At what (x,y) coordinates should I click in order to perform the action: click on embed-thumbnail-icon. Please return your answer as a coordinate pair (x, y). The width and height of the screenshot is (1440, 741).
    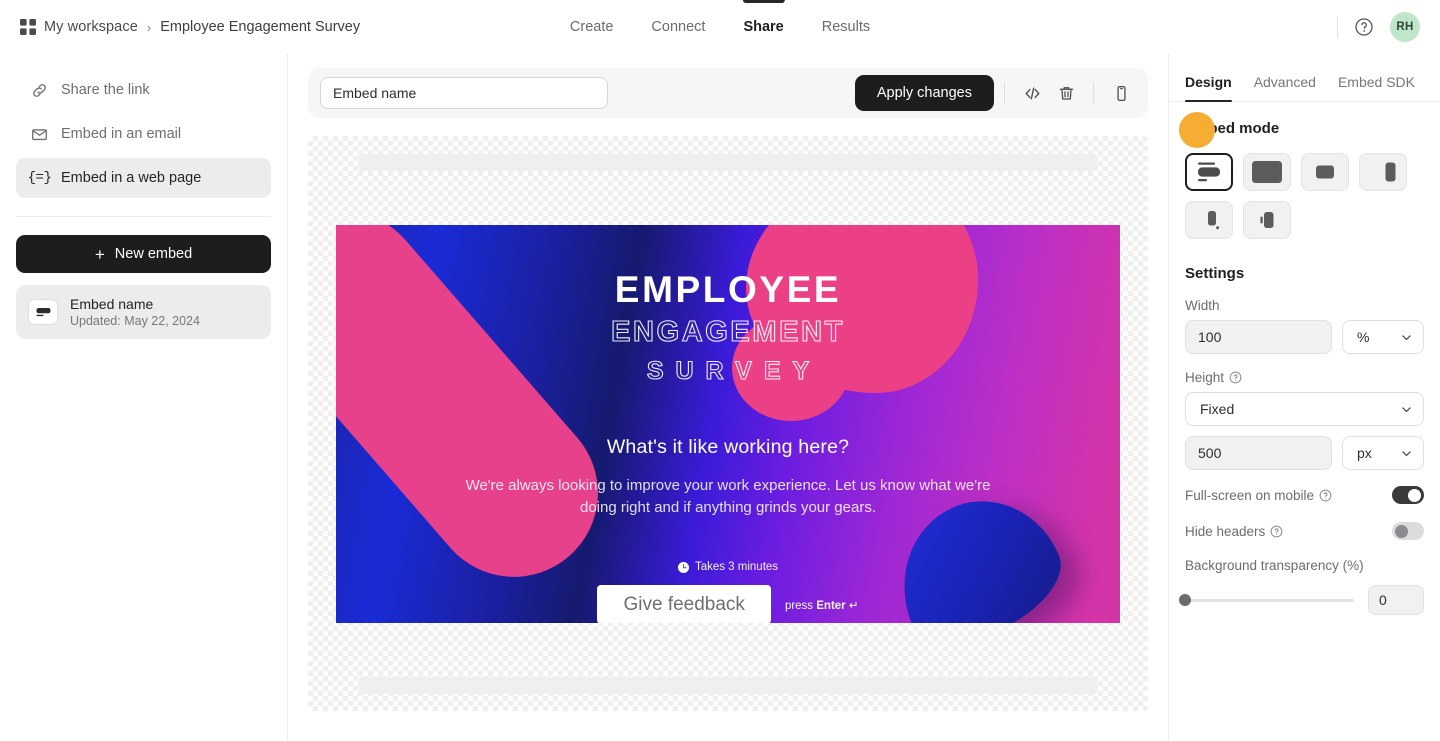
    Looking at the image, I should click on (43, 312).